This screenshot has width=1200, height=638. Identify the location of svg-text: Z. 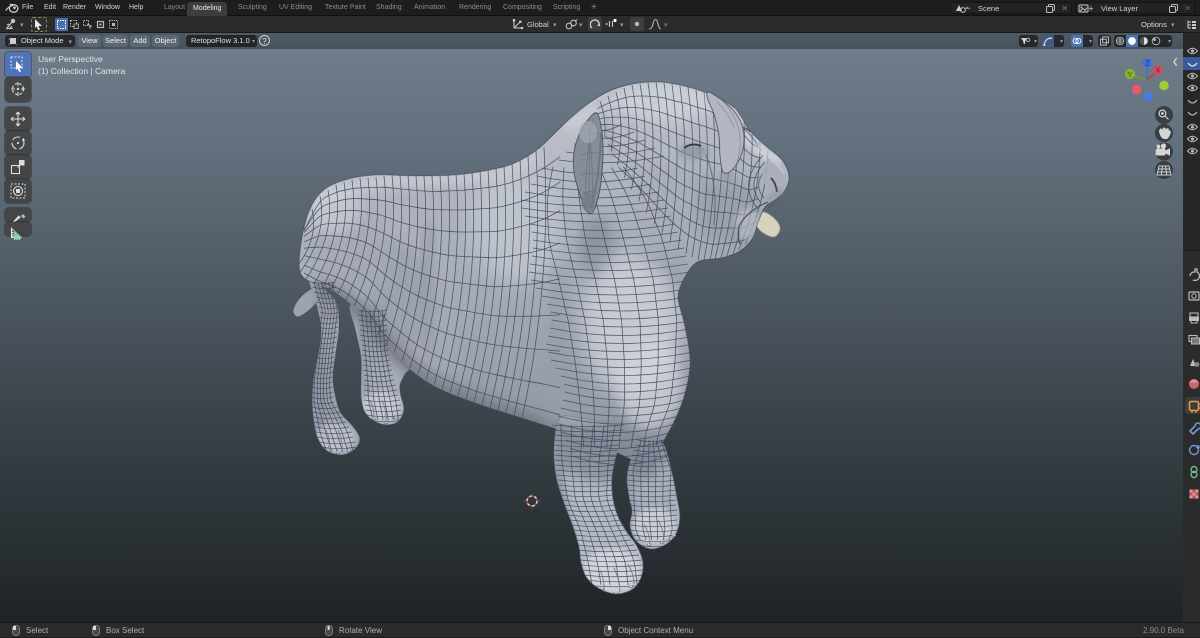
(1147, 64).